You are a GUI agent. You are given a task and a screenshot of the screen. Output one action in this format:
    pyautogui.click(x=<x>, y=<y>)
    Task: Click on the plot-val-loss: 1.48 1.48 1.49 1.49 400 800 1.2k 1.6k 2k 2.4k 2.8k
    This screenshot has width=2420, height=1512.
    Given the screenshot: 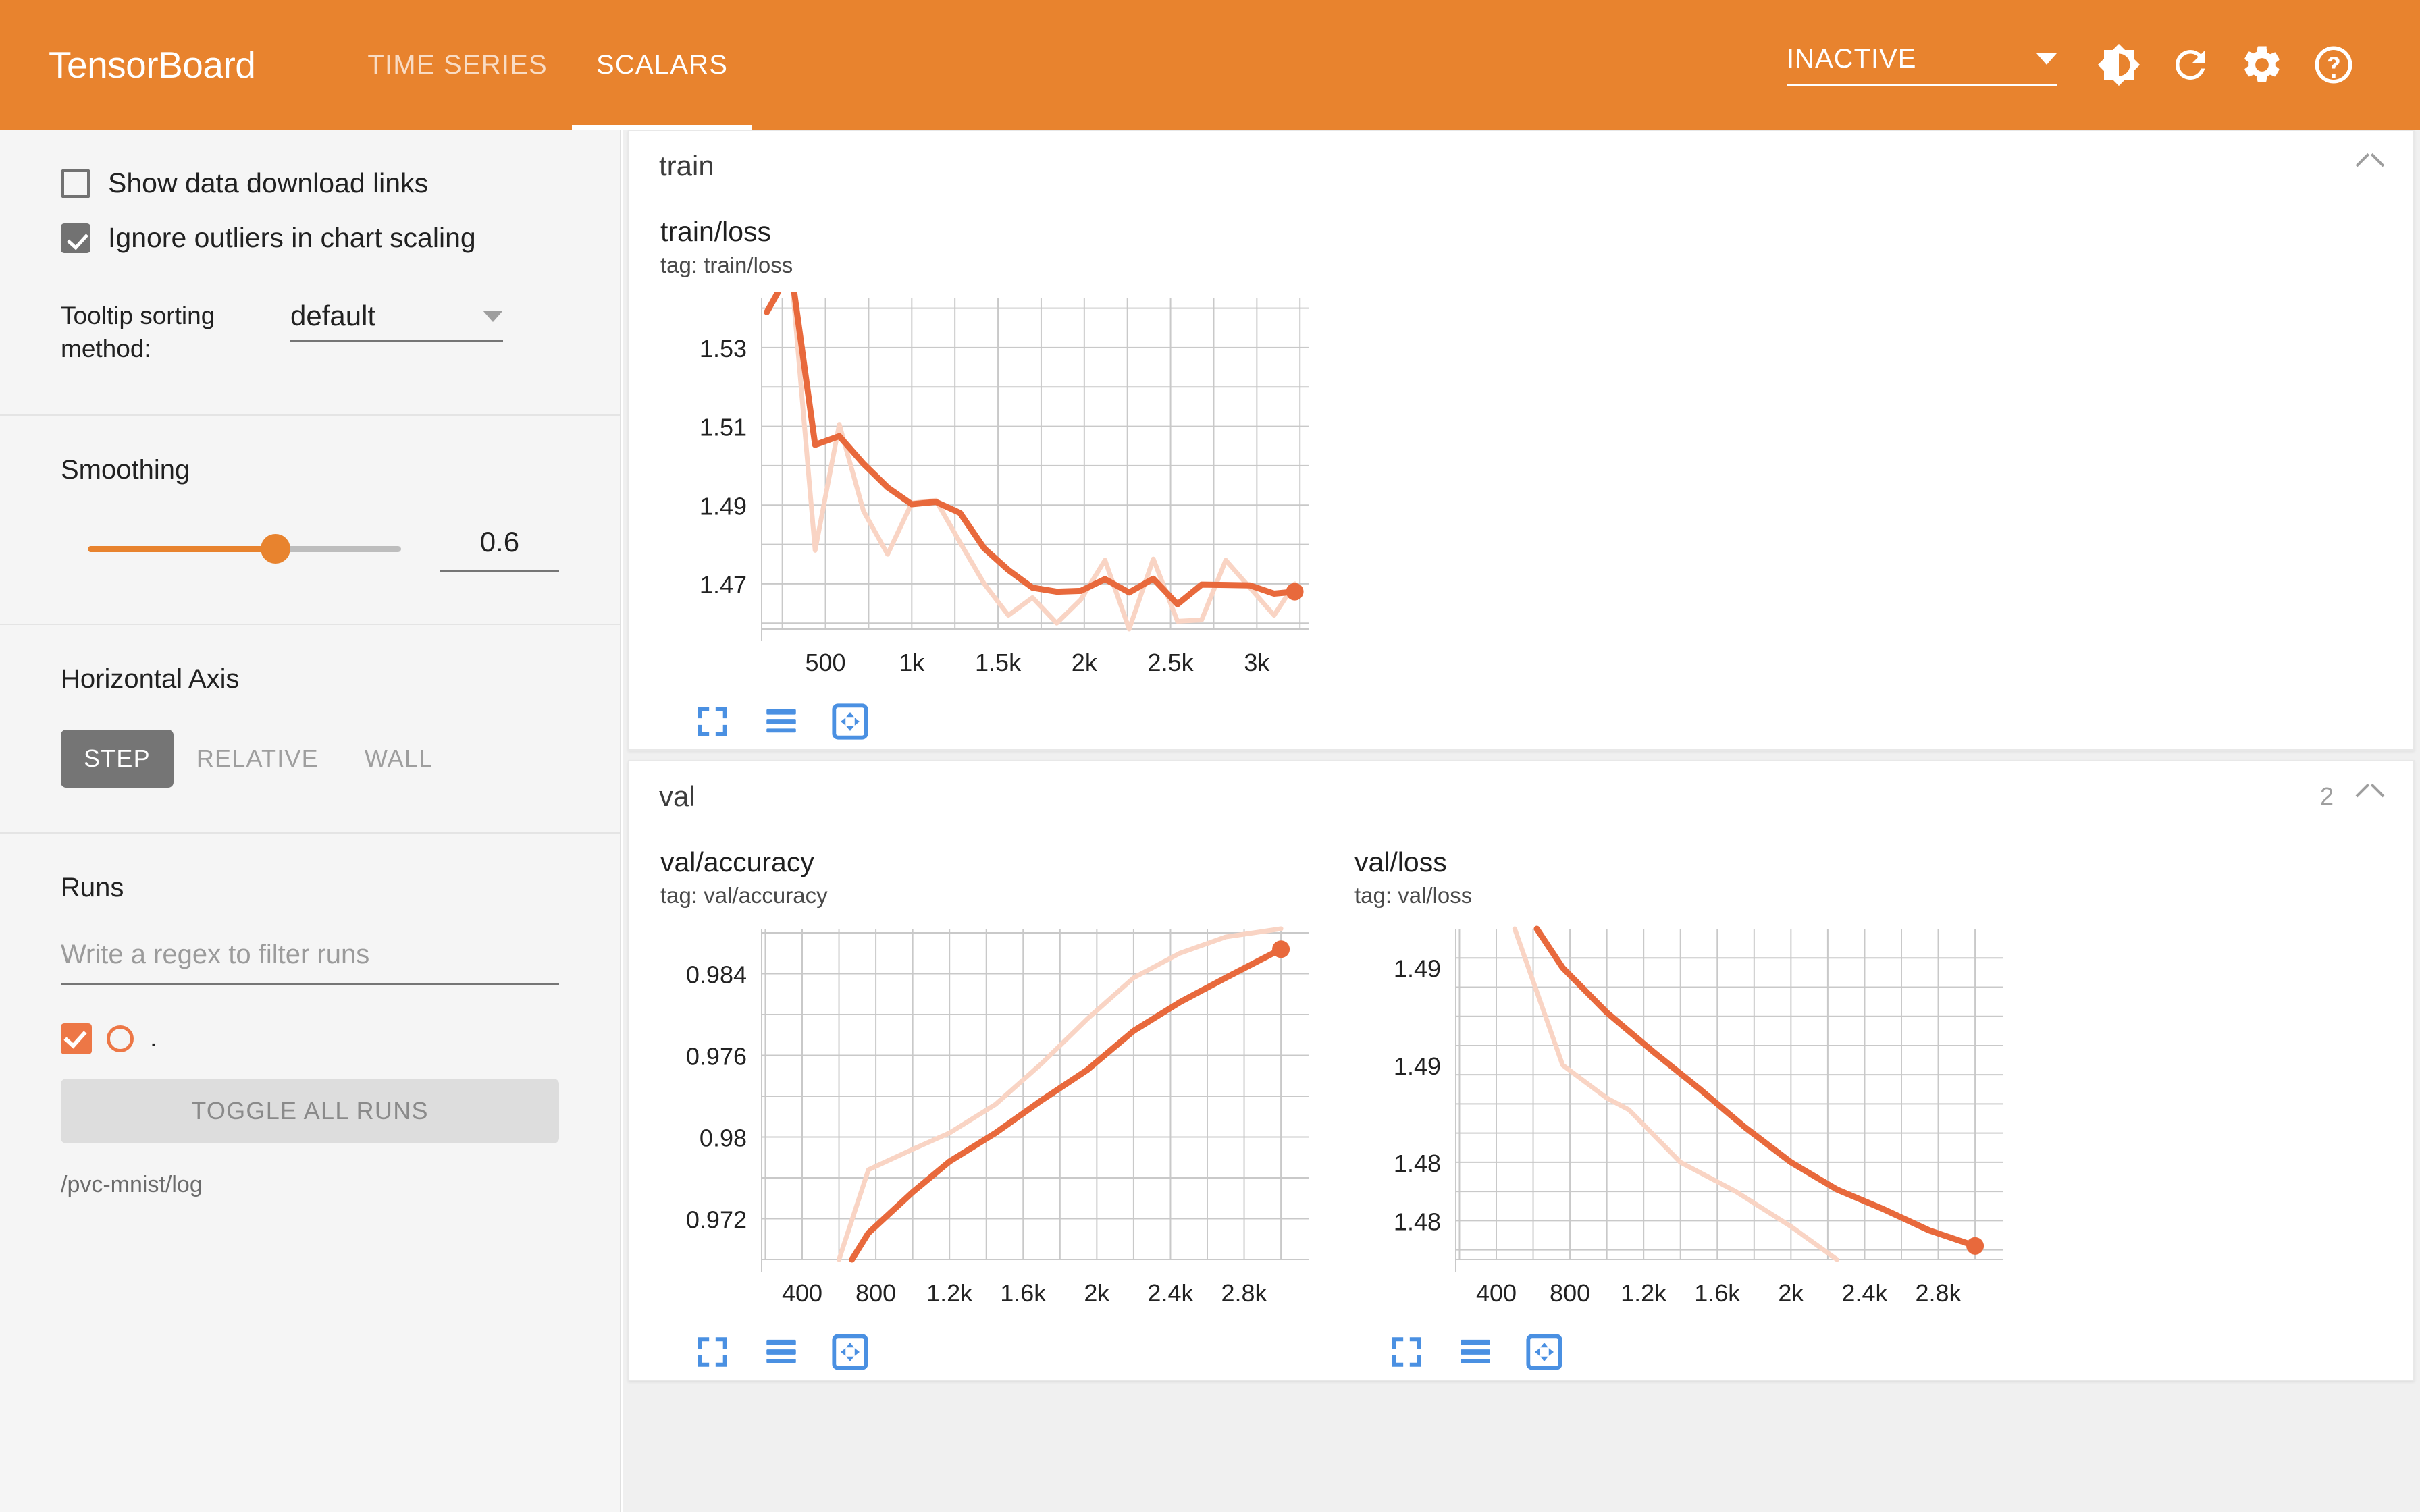 What is the action you would take?
    pyautogui.click(x=1686, y=1124)
    